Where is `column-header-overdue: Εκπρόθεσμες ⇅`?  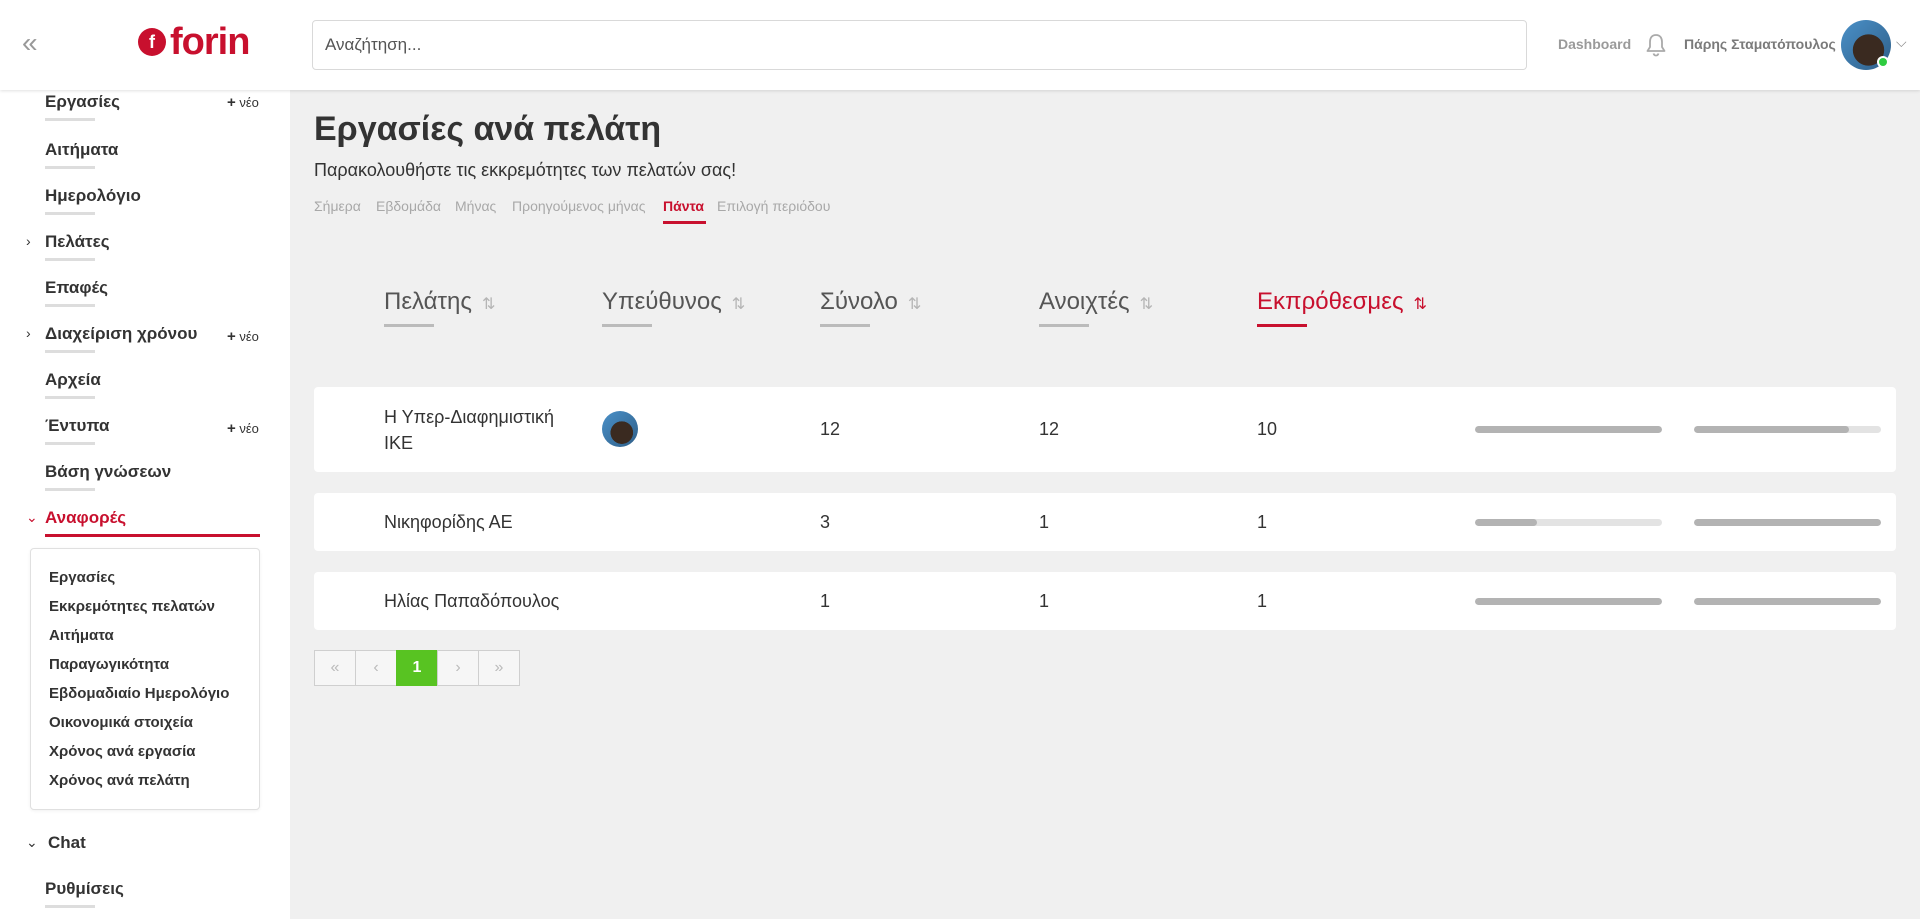
column-header-overdue: Εκπρόθεσμες ⇅ is located at coordinates (1342, 302).